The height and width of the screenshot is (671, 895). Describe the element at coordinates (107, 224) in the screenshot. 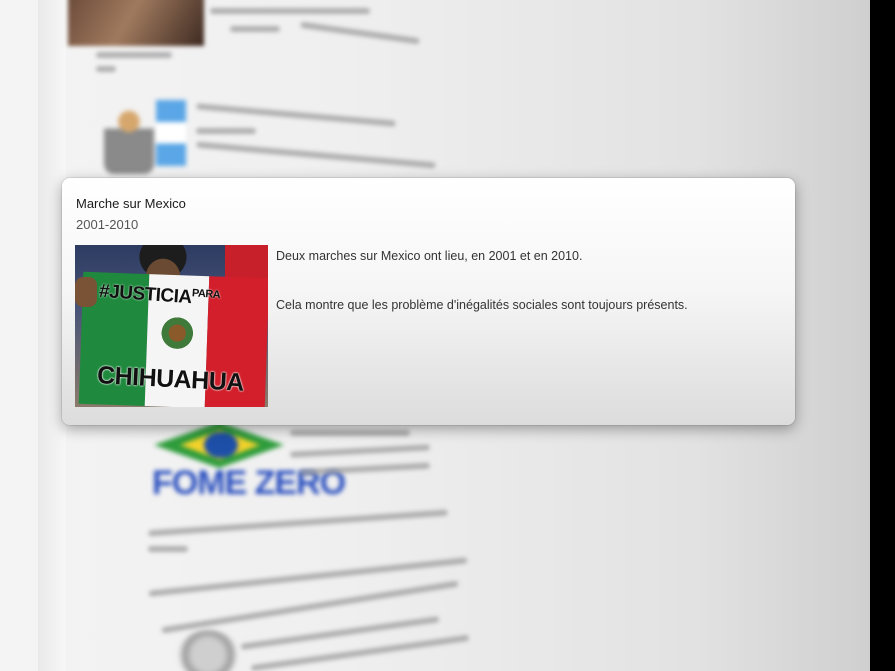

I see `event-dates: 2001-2010` at that location.